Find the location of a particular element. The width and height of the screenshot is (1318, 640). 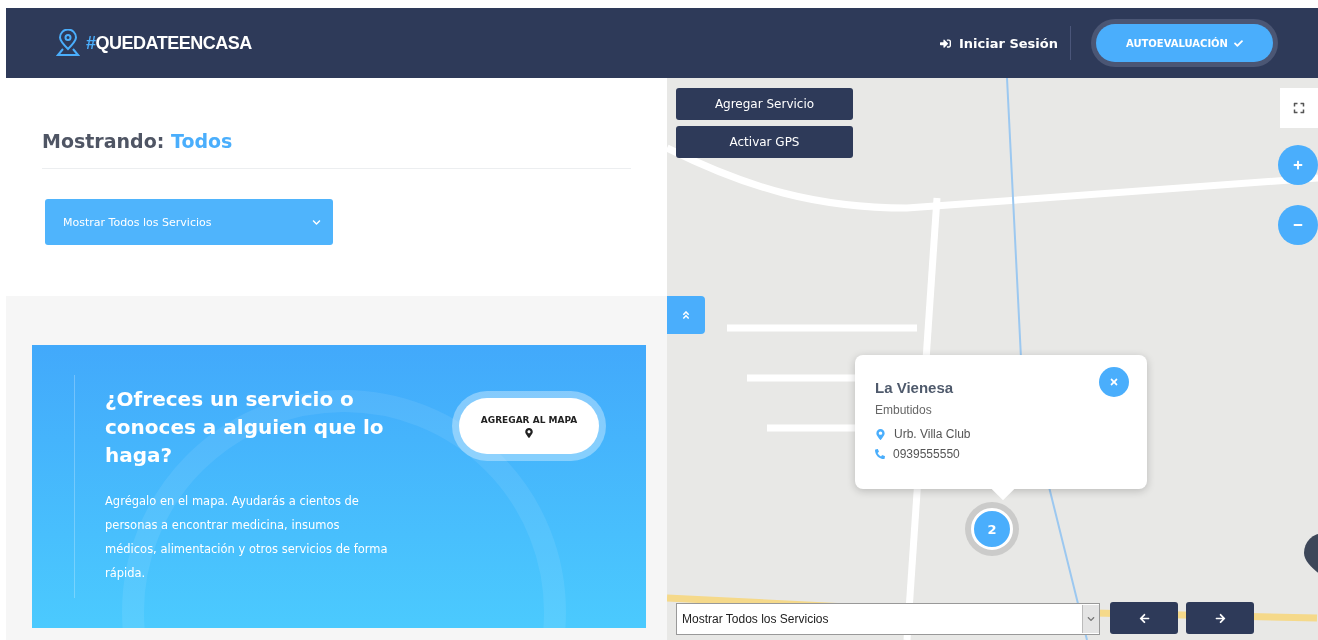

map-service-select: Mostrar Todos los Servicios is located at coordinates (888, 619).